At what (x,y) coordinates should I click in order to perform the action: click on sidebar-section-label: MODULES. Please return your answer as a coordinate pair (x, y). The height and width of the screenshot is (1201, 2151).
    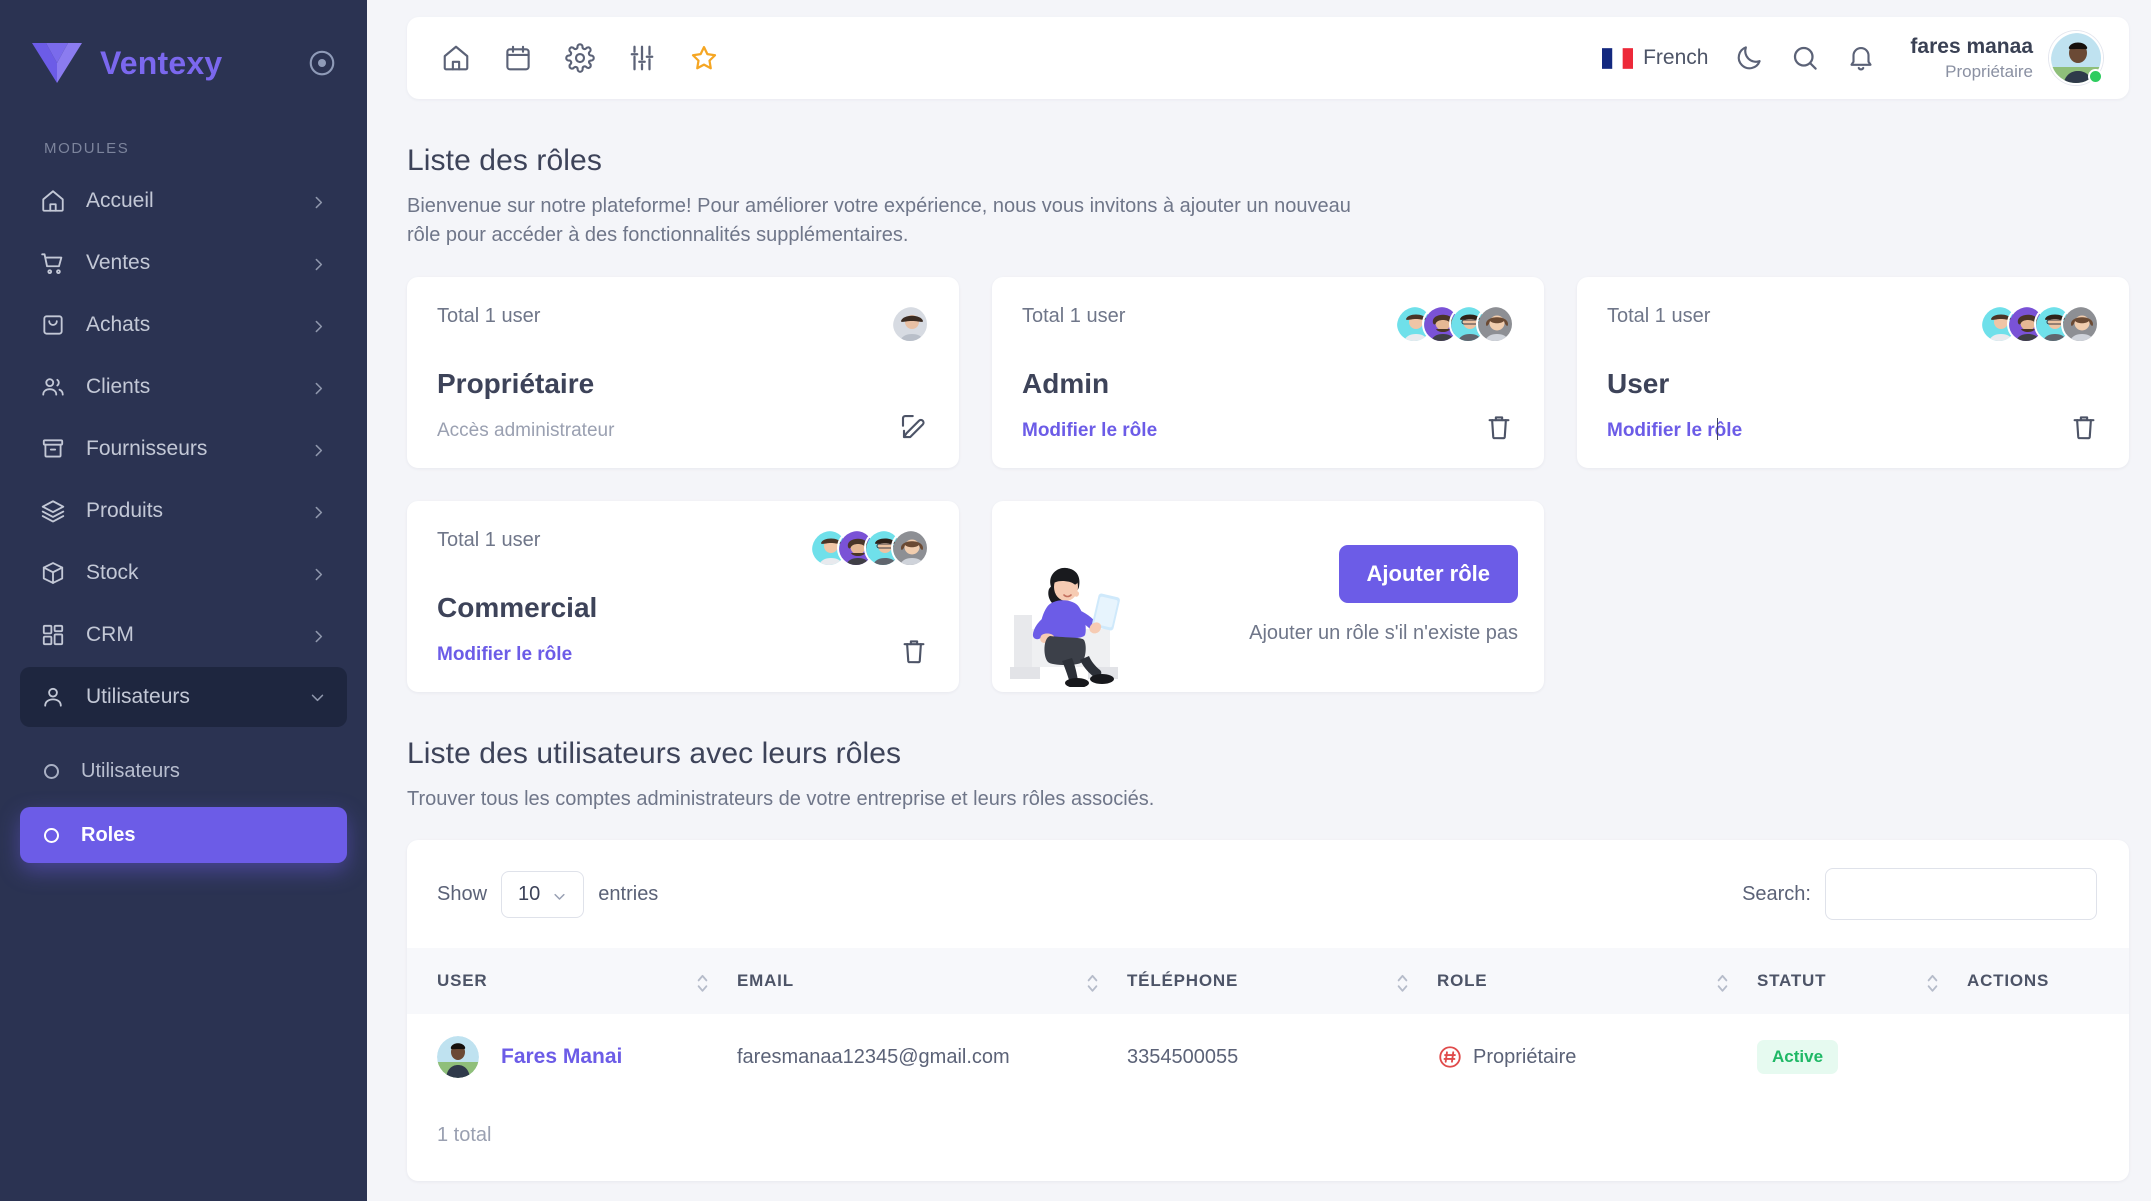
    Looking at the image, I should click on (87, 148).